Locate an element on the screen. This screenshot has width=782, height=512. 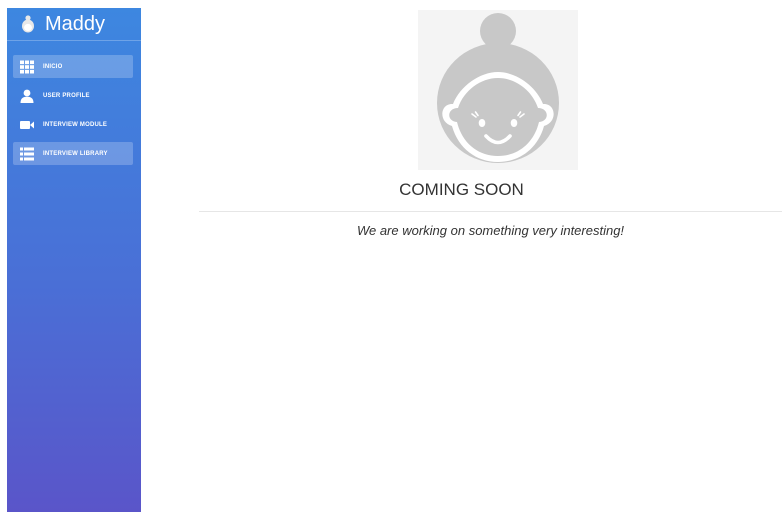
user-icon is located at coordinates (27, 96).